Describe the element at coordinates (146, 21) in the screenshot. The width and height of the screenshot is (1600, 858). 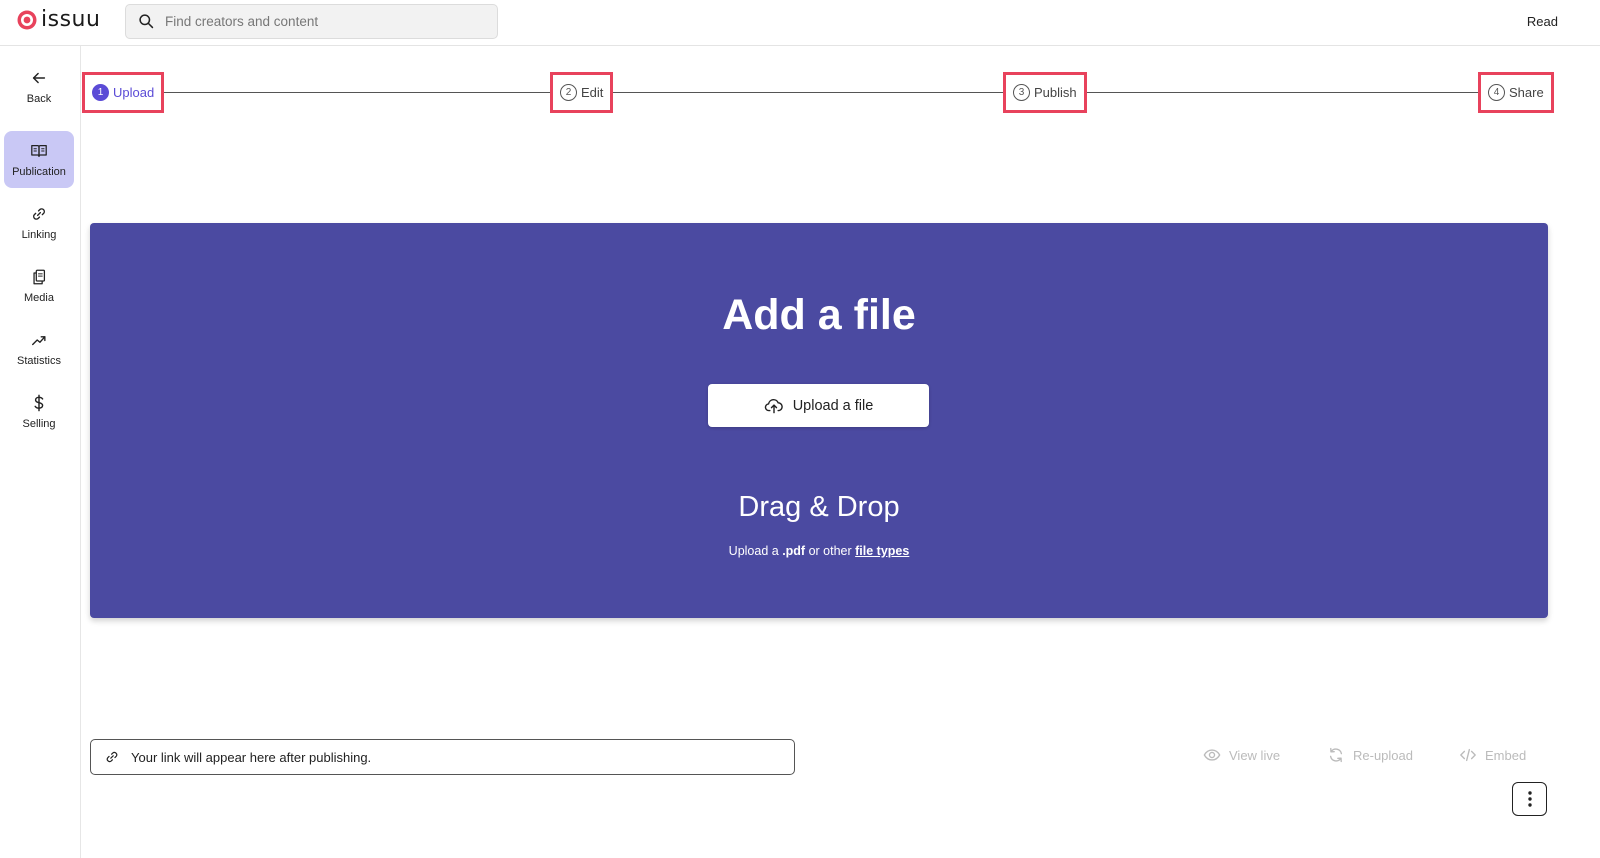
I see `search-icon` at that location.